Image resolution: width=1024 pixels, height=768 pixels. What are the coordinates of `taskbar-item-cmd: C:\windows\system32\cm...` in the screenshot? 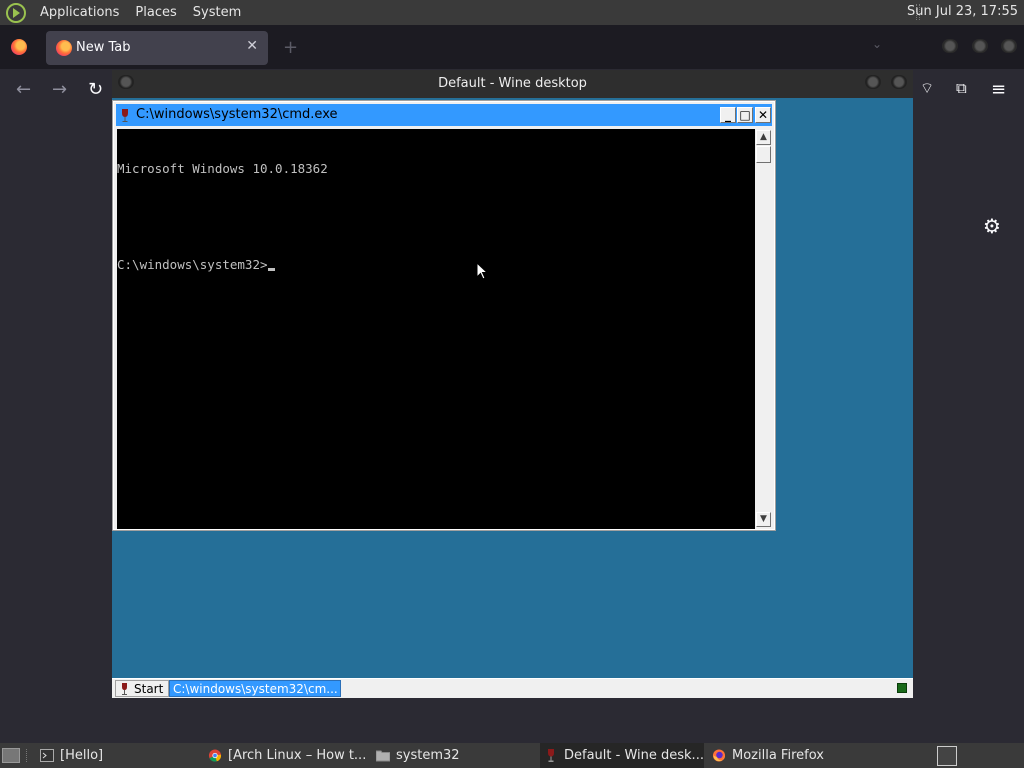 It's located at (255, 688).